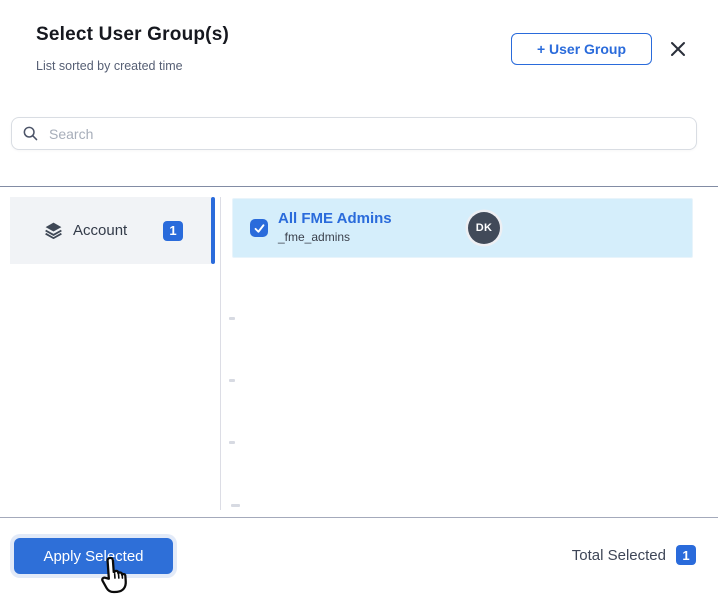  I want to click on panel-divider, so click(220, 353).